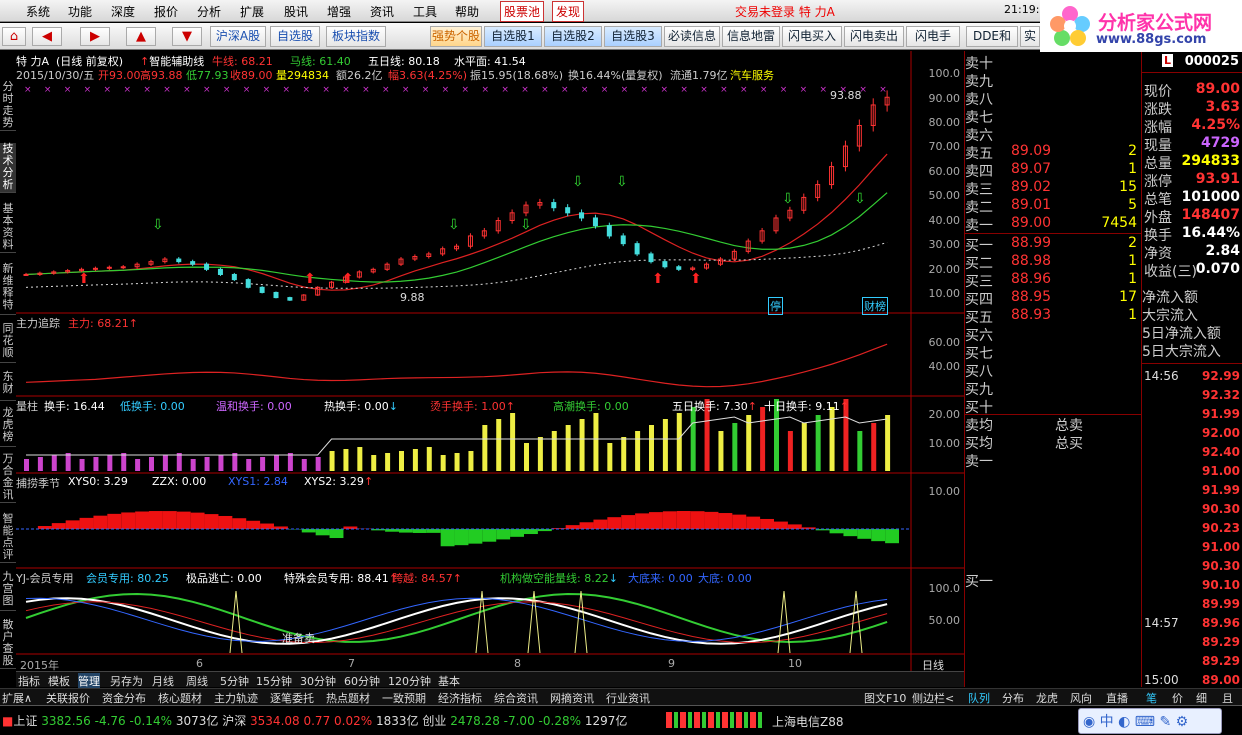  What do you see at coordinates (68, 698) in the screenshot?
I see `bt2-related-quote: 关联报价` at bounding box center [68, 698].